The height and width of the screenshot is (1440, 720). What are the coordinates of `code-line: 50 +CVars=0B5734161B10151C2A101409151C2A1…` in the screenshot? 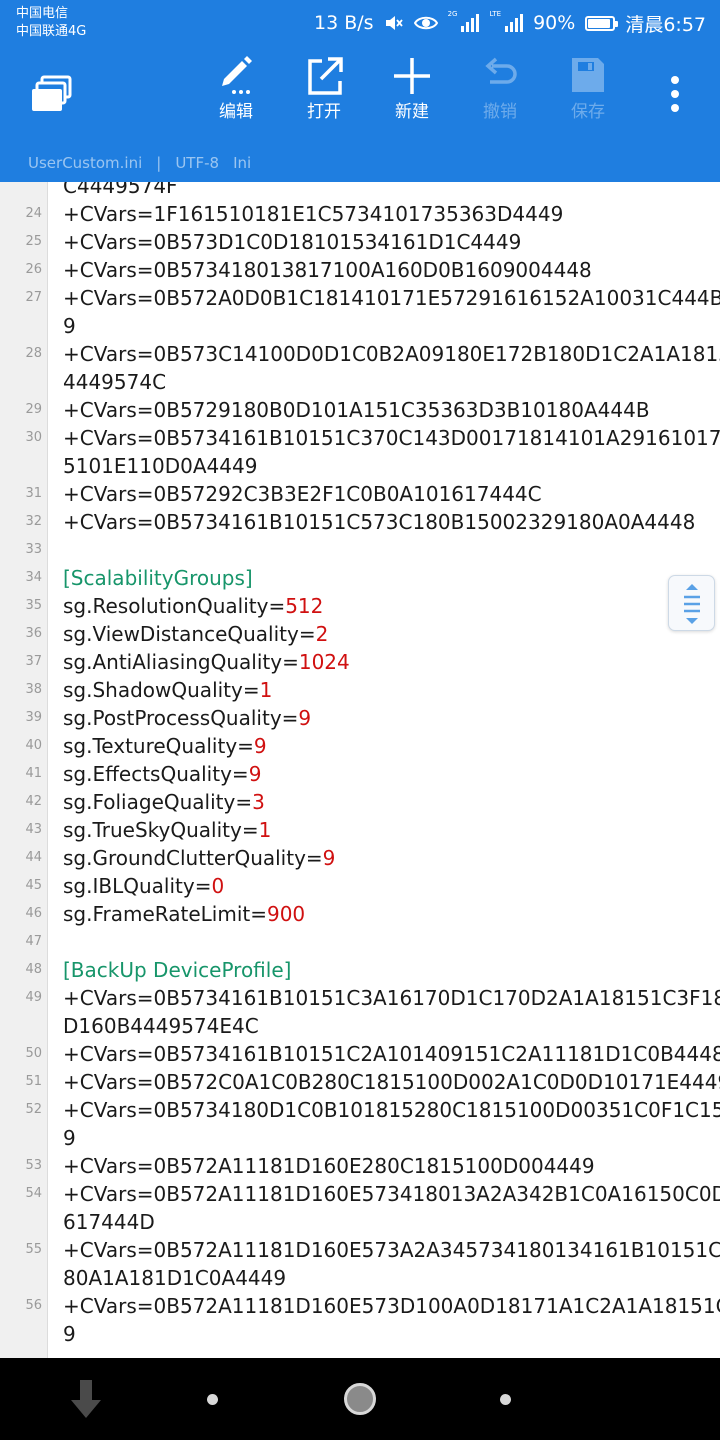 It's located at (360, 1054).